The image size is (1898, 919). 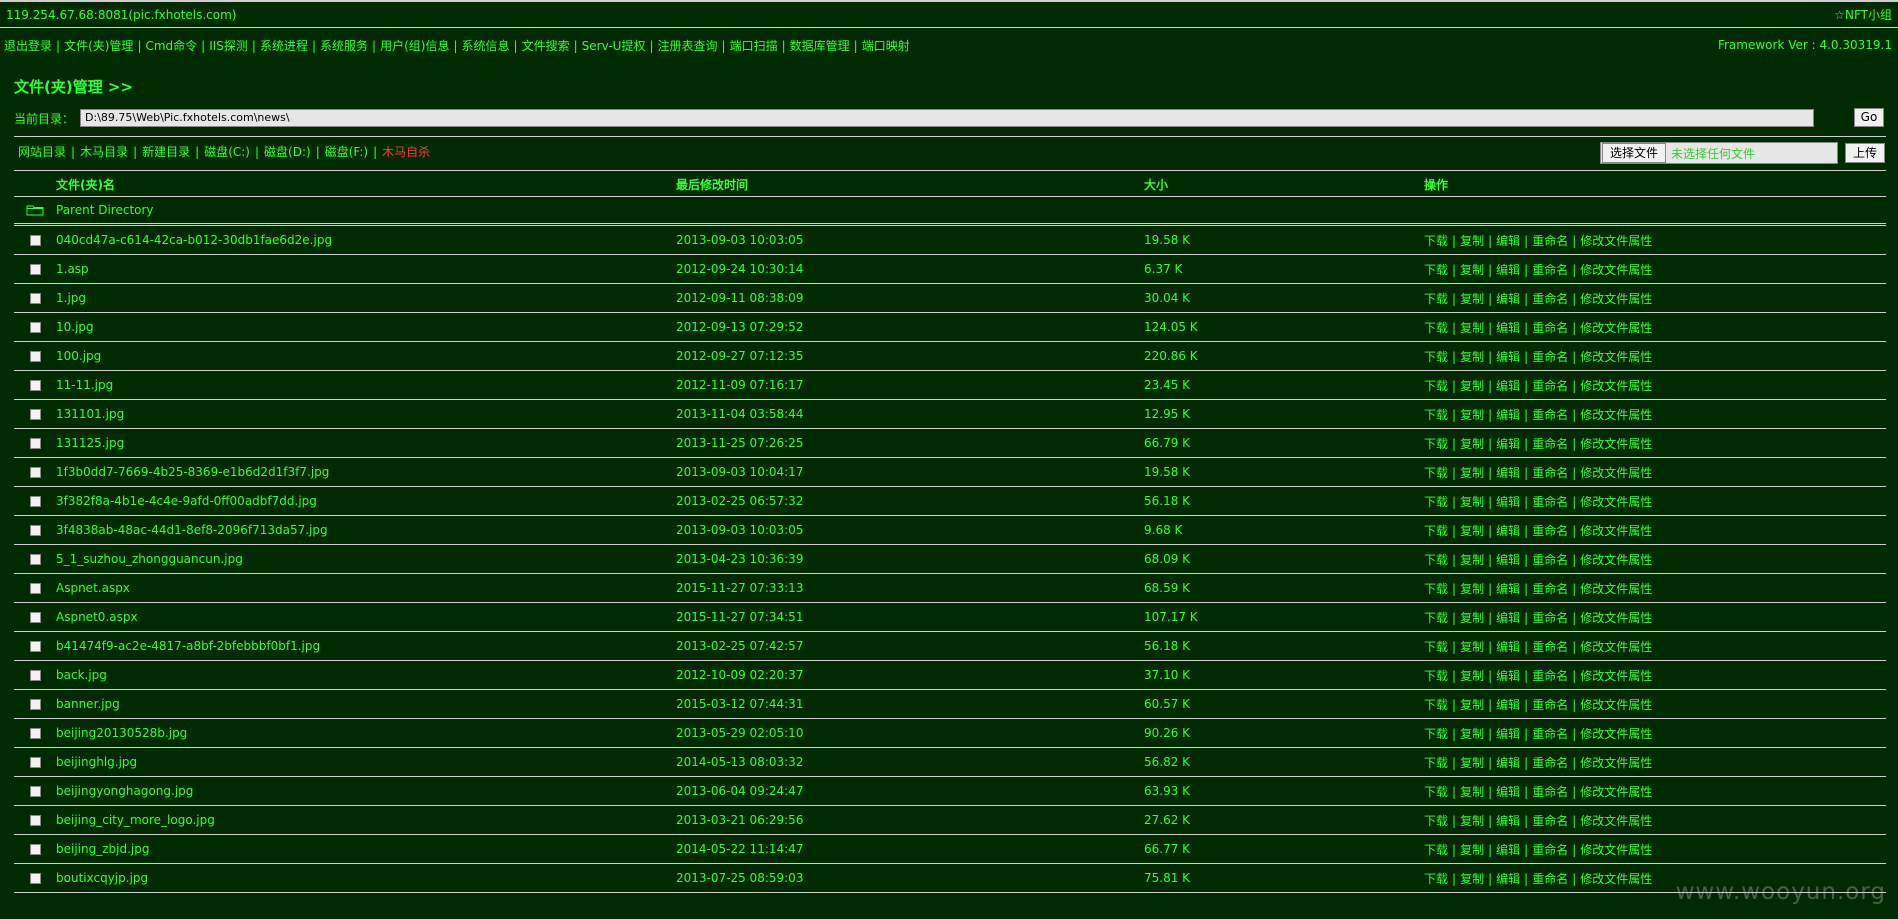 I want to click on nav-item: 文件搜索, so click(x=546, y=46).